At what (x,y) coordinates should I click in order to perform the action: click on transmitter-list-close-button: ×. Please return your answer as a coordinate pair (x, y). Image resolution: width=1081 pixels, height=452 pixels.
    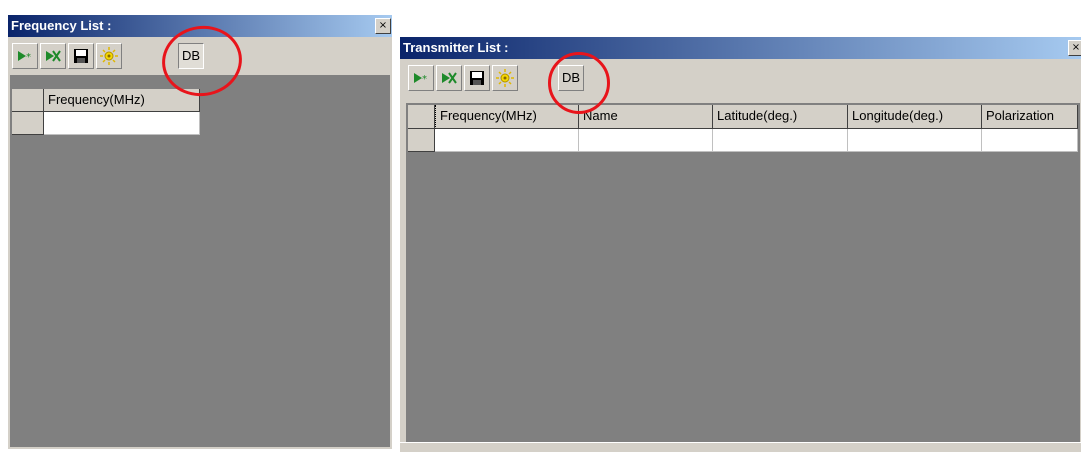
    Looking at the image, I should click on (1074, 48).